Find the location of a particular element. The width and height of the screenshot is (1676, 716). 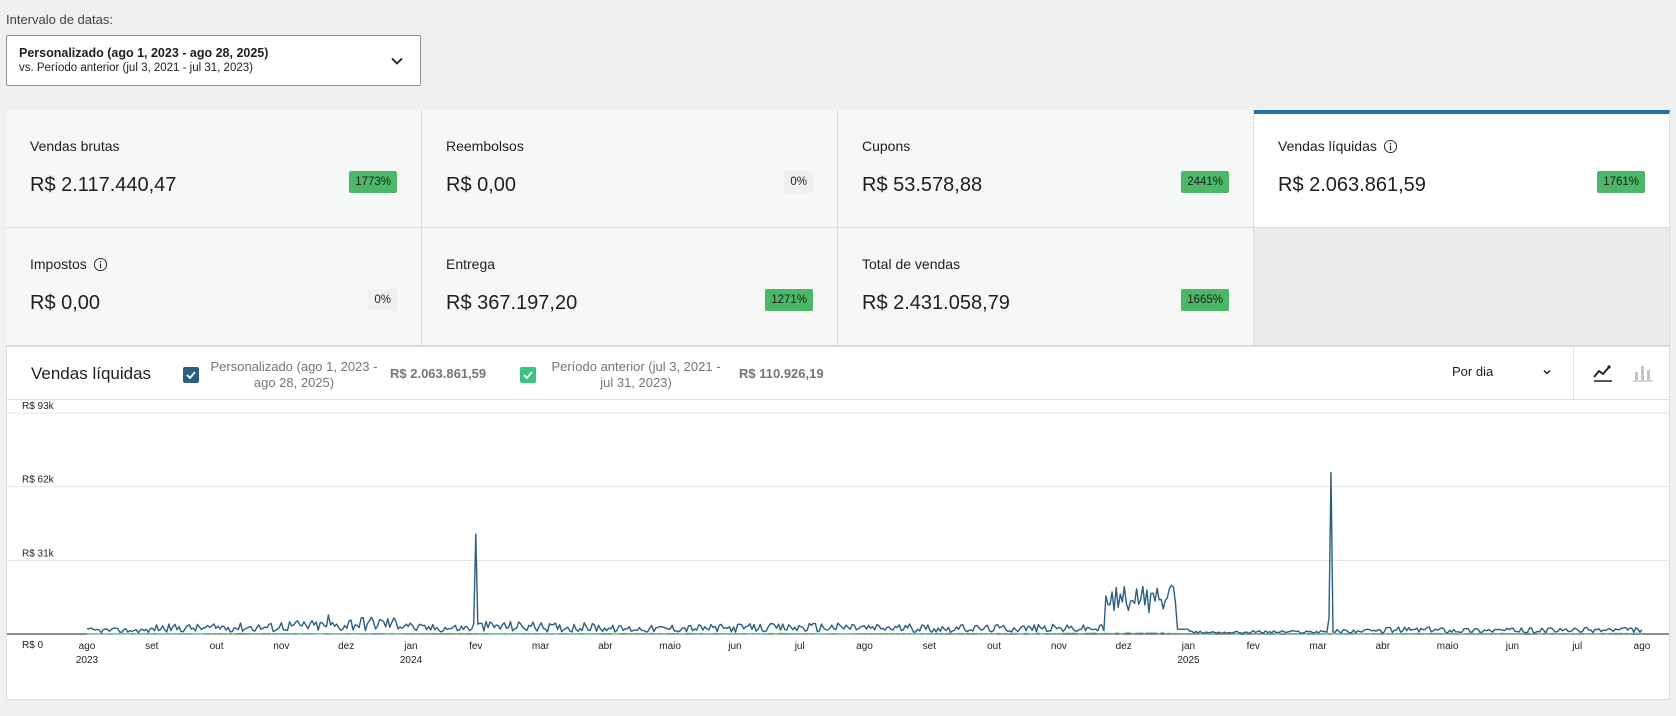

bar-chart-icon is located at coordinates (1643, 373).